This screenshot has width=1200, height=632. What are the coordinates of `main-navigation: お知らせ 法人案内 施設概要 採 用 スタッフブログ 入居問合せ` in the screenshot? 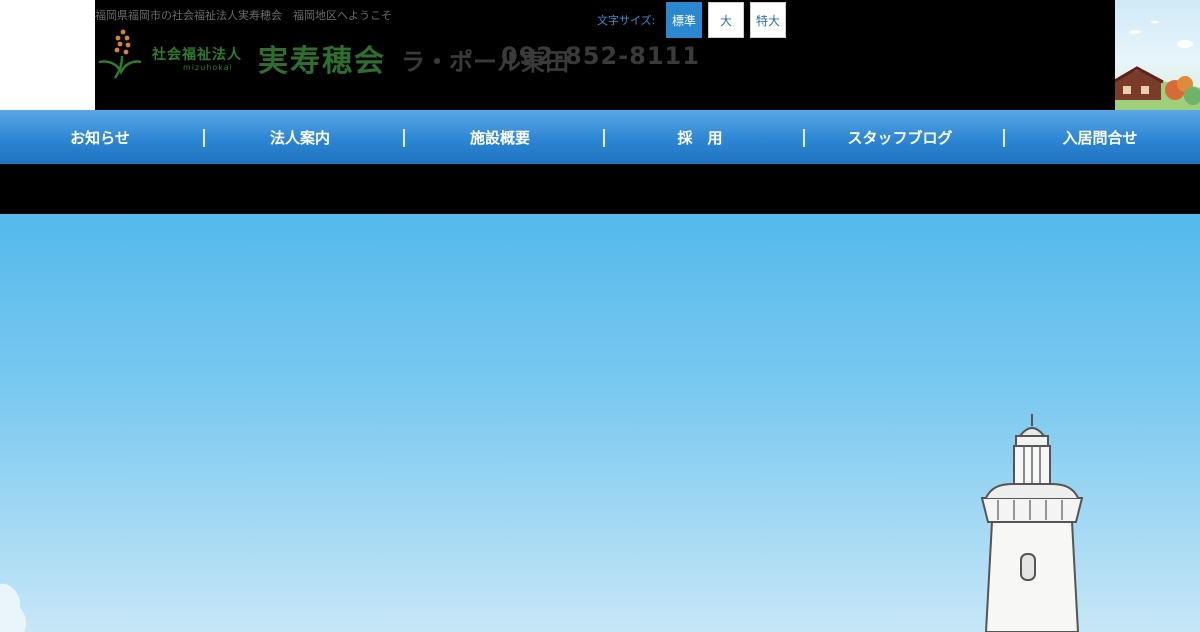 It's located at (600, 137).